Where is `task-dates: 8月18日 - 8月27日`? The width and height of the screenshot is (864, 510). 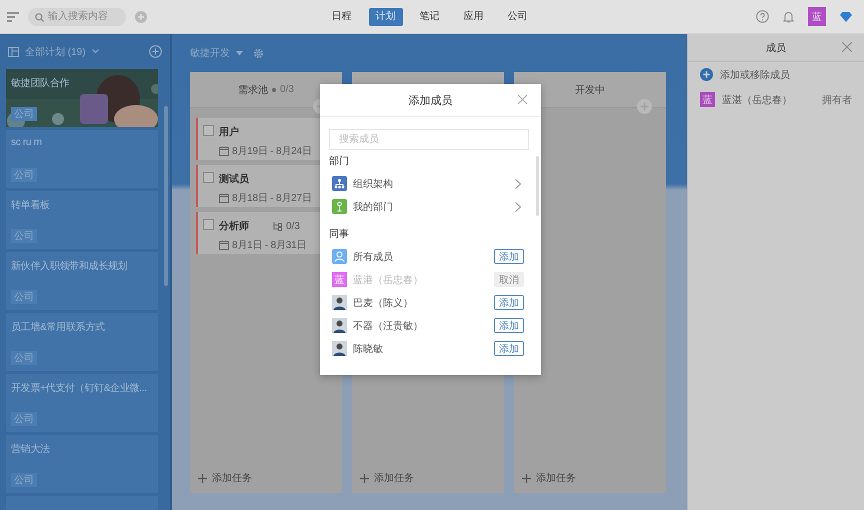
task-dates: 8月18日 - 8月27日 is located at coordinates (272, 198).